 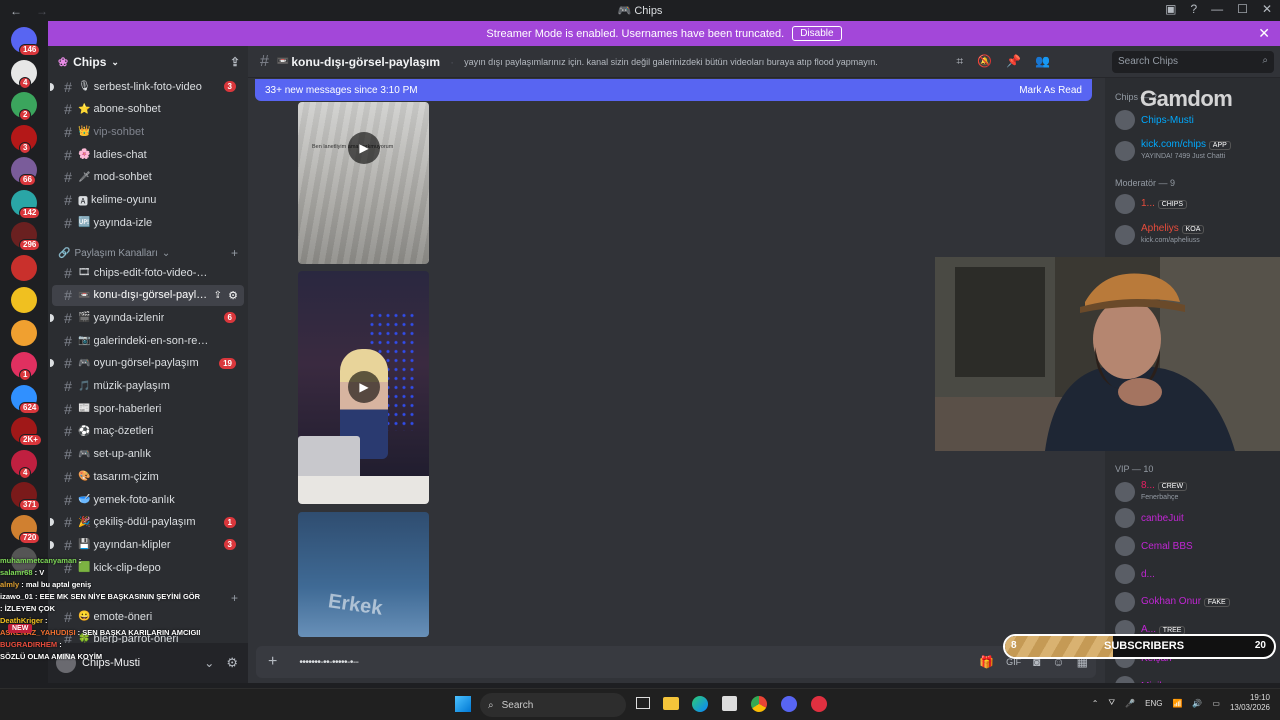 I want to click on channel-item: # 🗡 mod-sohbet, so click(x=148, y=177).